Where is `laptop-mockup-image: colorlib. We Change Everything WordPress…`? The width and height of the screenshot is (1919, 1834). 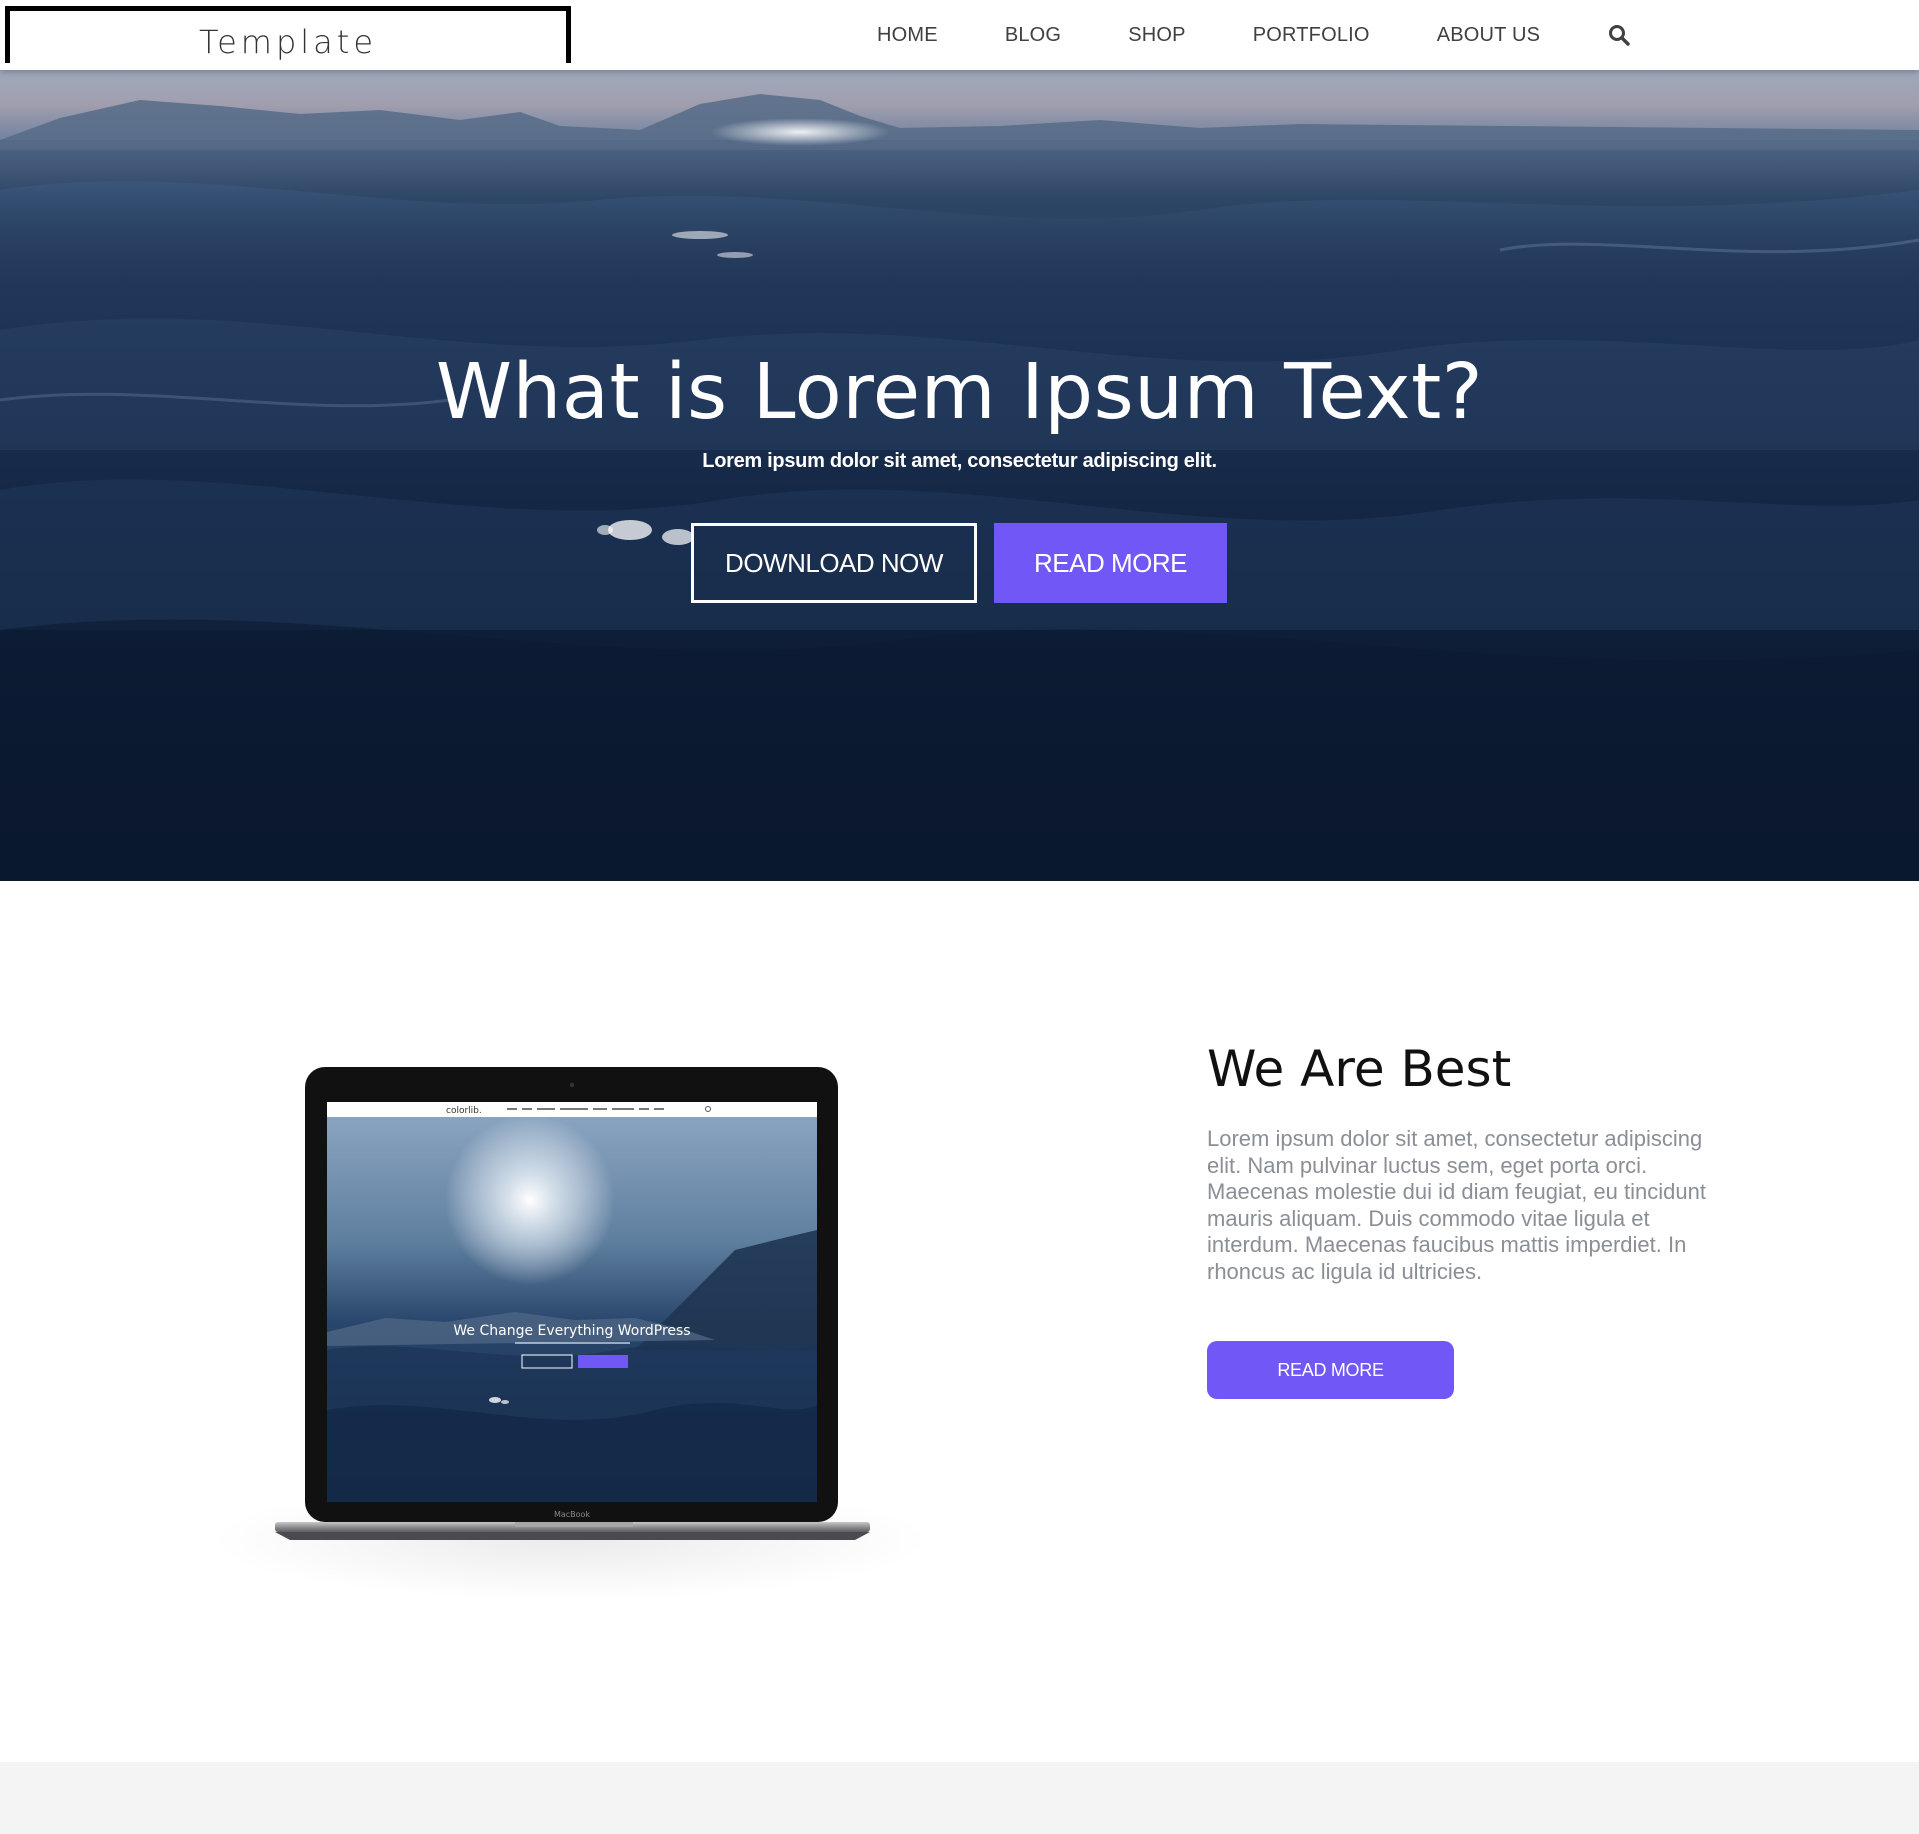 laptop-mockup-image: colorlib. We Change Everything WordPress… is located at coordinates (572, 1333).